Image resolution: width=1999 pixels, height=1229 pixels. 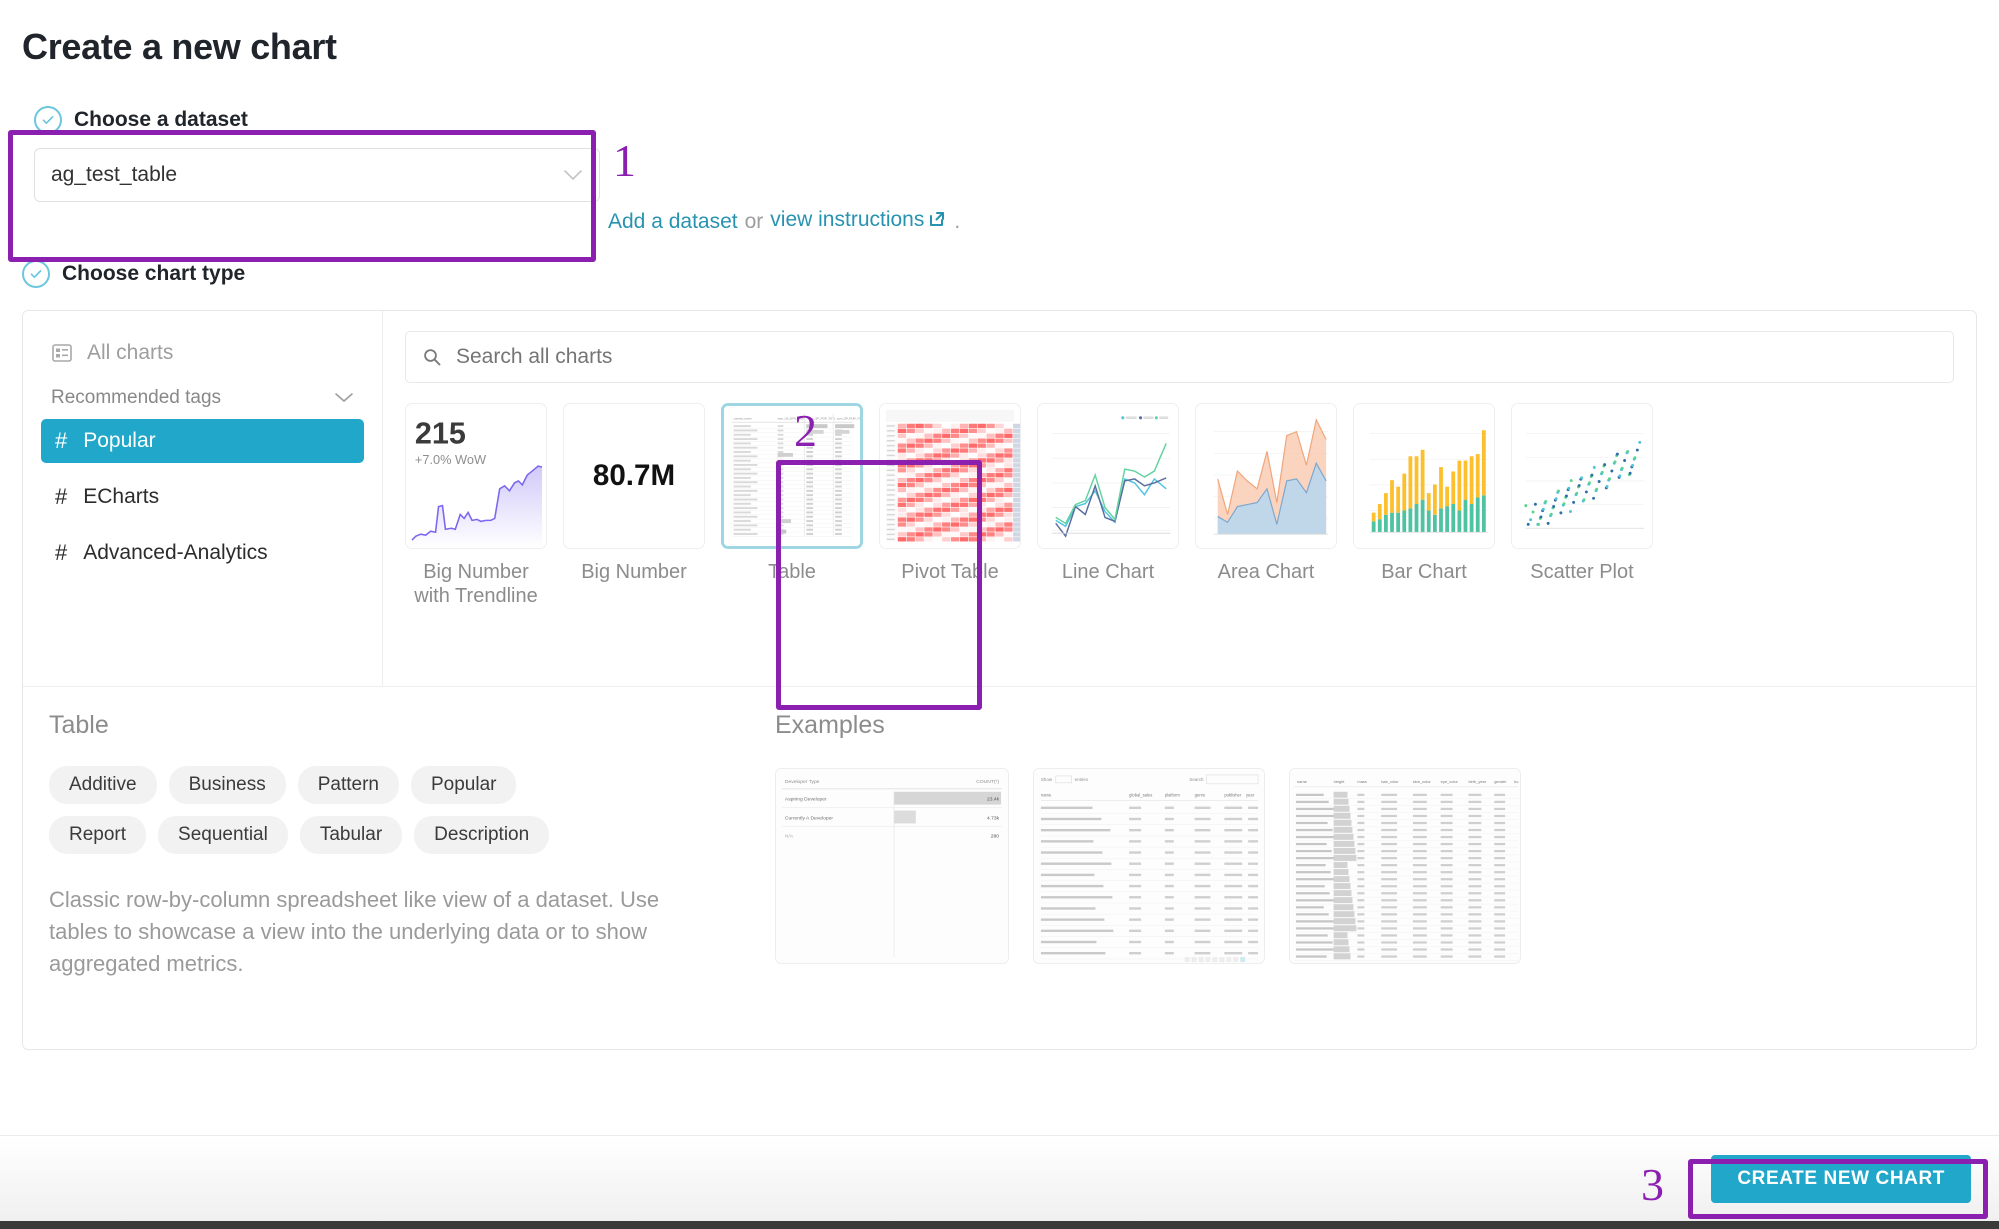 What do you see at coordinates (154, 273) in the screenshot?
I see `choose-chart-type-label: Choose chart type` at bounding box center [154, 273].